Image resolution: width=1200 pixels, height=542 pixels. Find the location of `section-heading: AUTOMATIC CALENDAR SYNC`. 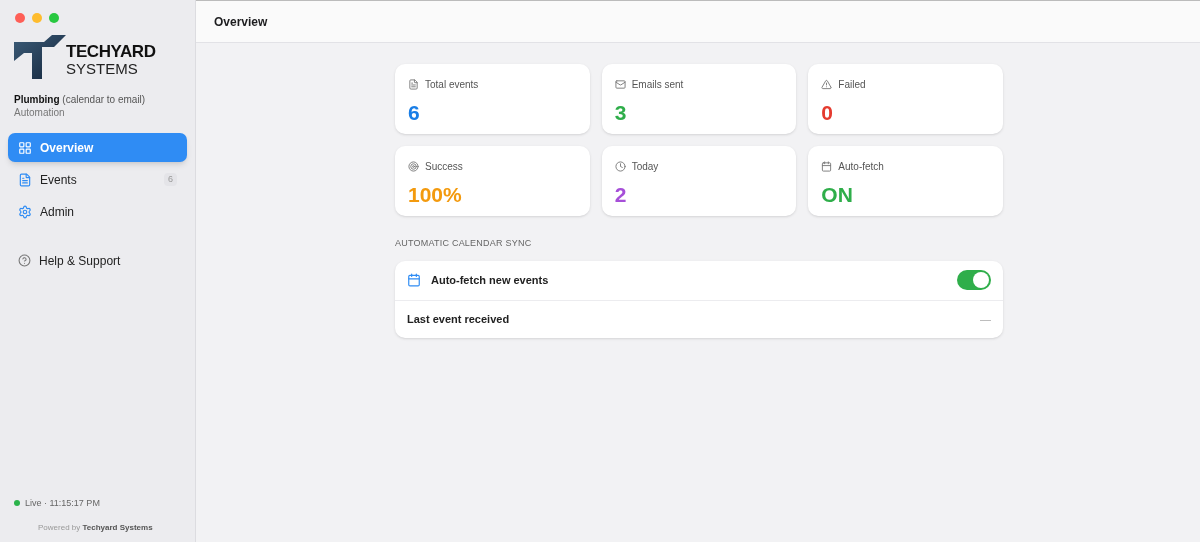

section-heading: AUTOMATIC CALENDAR SYNC is located at coordinates (464, 243).